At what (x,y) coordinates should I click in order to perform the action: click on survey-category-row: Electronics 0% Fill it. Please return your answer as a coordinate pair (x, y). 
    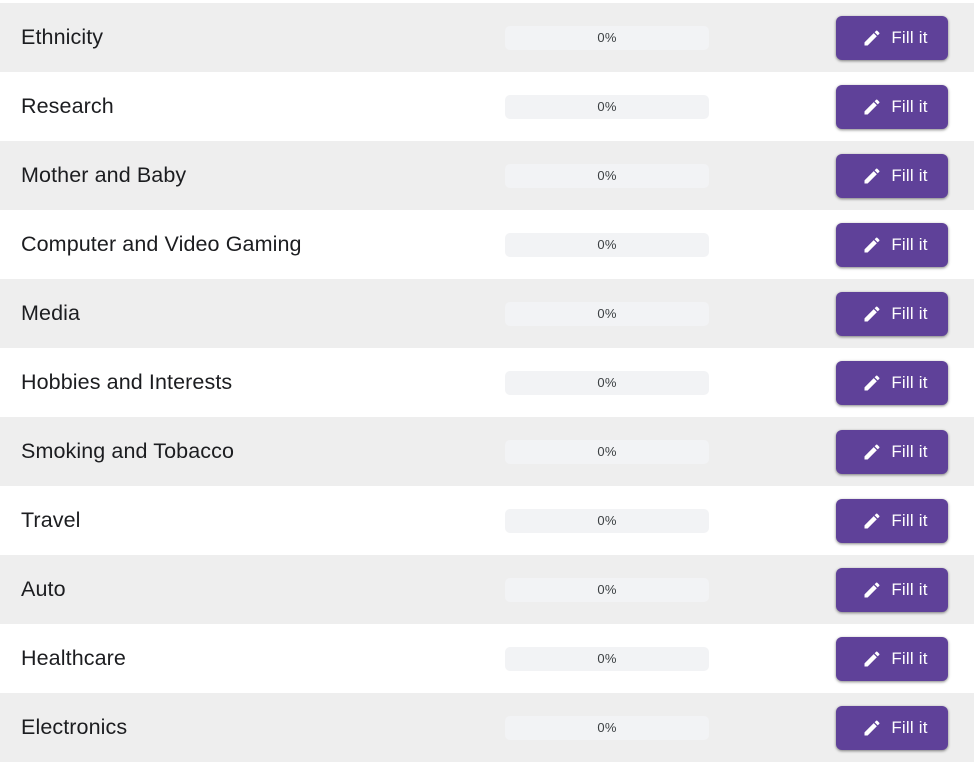
    Looking at the image, I should click on (487, 727).